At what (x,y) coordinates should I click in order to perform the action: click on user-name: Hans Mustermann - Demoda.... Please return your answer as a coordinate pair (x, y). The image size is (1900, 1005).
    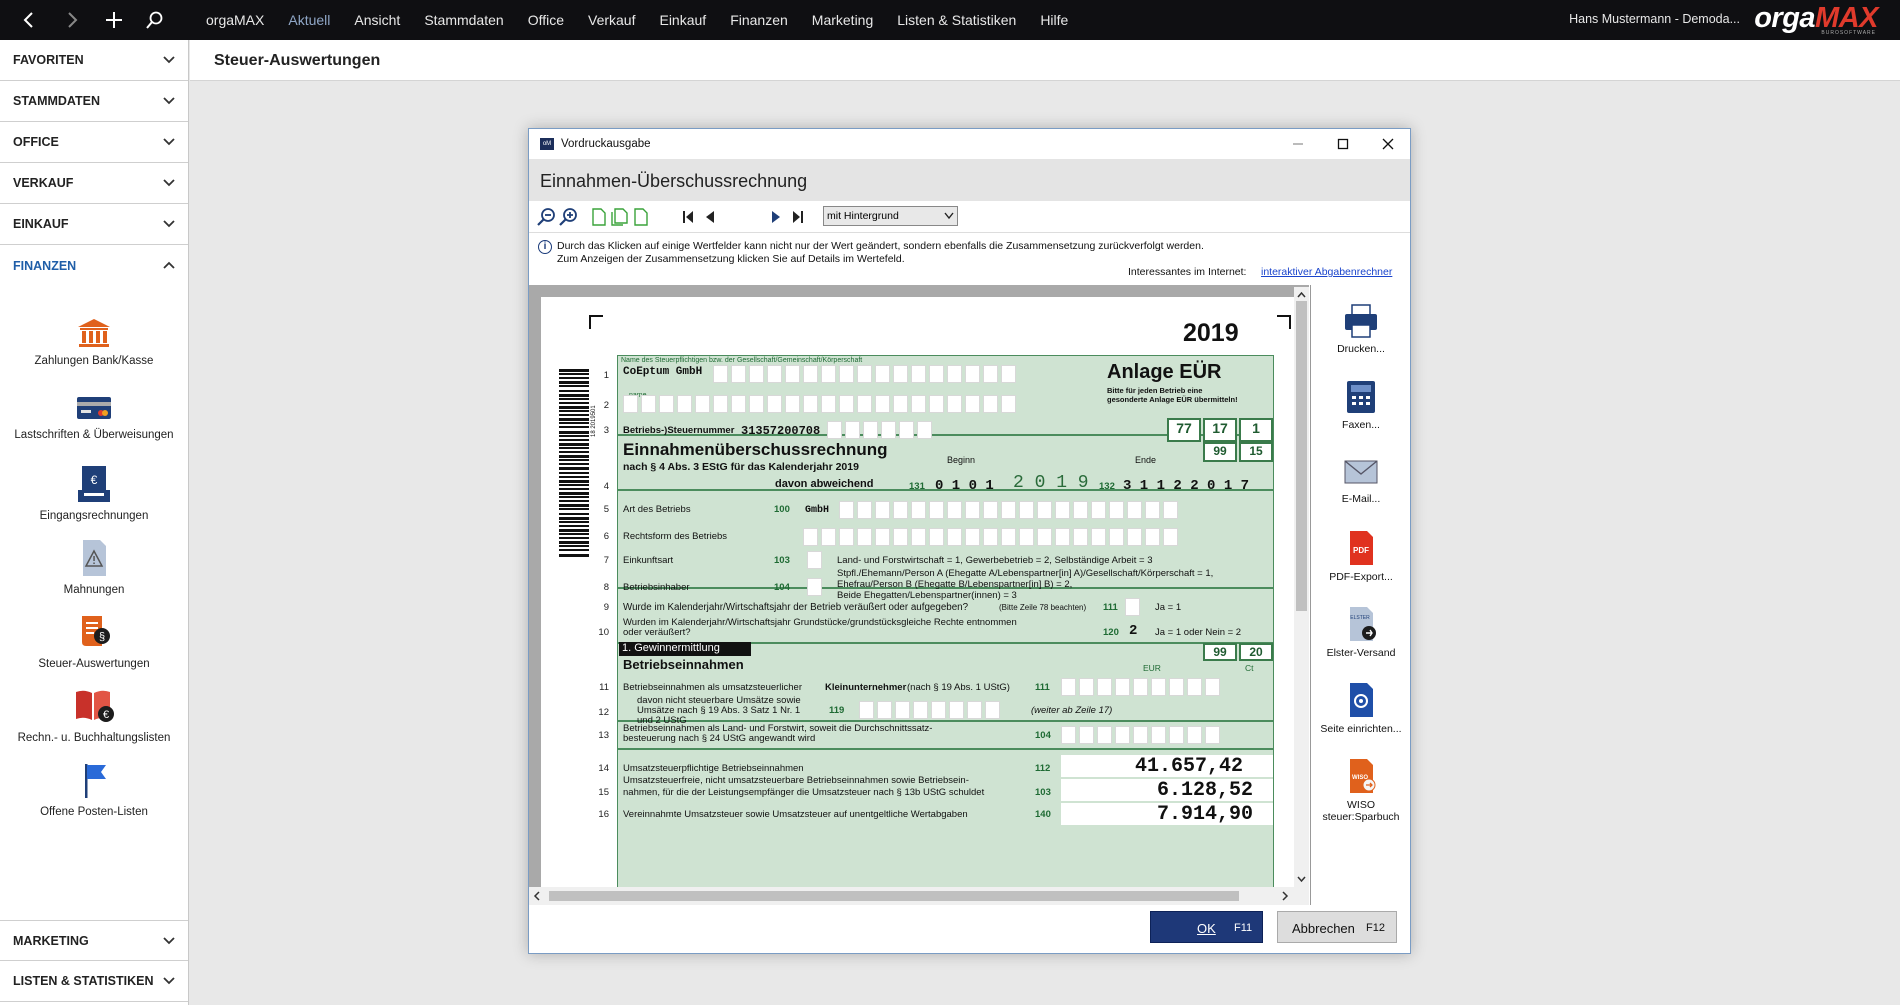
    Looking at the image, I should click on (1654, 19).